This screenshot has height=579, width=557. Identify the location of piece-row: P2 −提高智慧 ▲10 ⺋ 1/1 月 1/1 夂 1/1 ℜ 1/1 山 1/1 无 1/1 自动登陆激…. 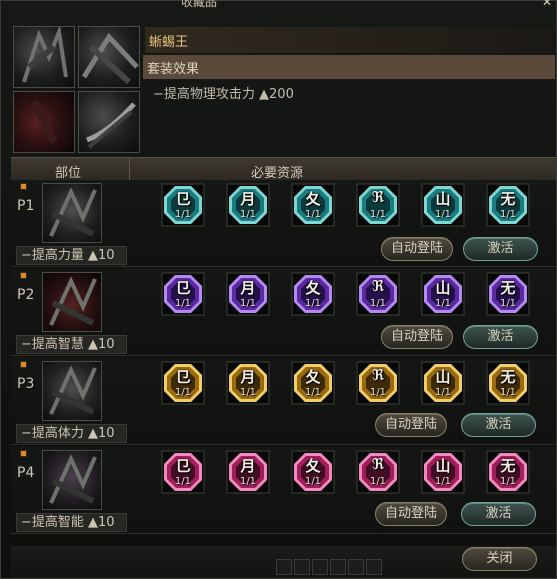
(283, 312).